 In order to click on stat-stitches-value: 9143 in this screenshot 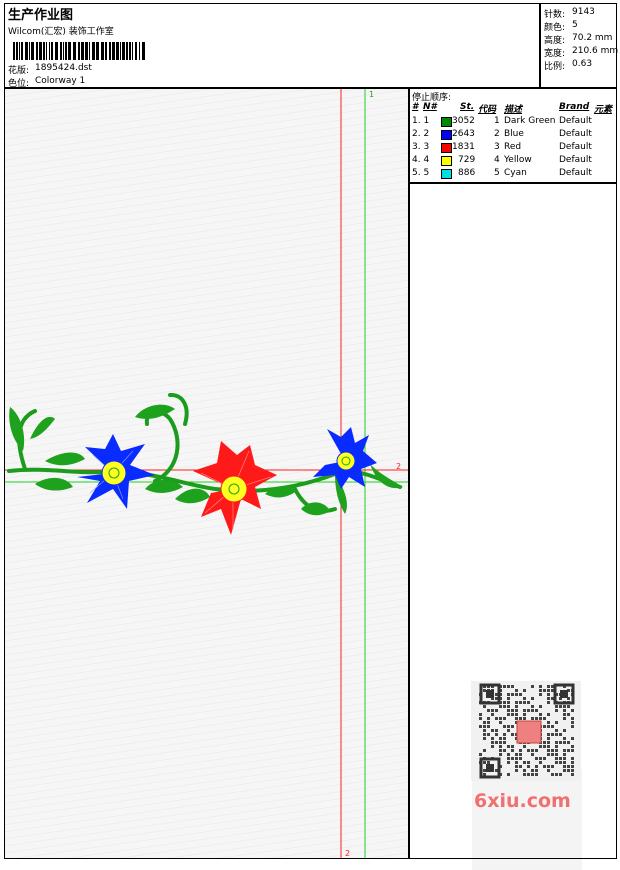, I will do `click(583, 12)`.